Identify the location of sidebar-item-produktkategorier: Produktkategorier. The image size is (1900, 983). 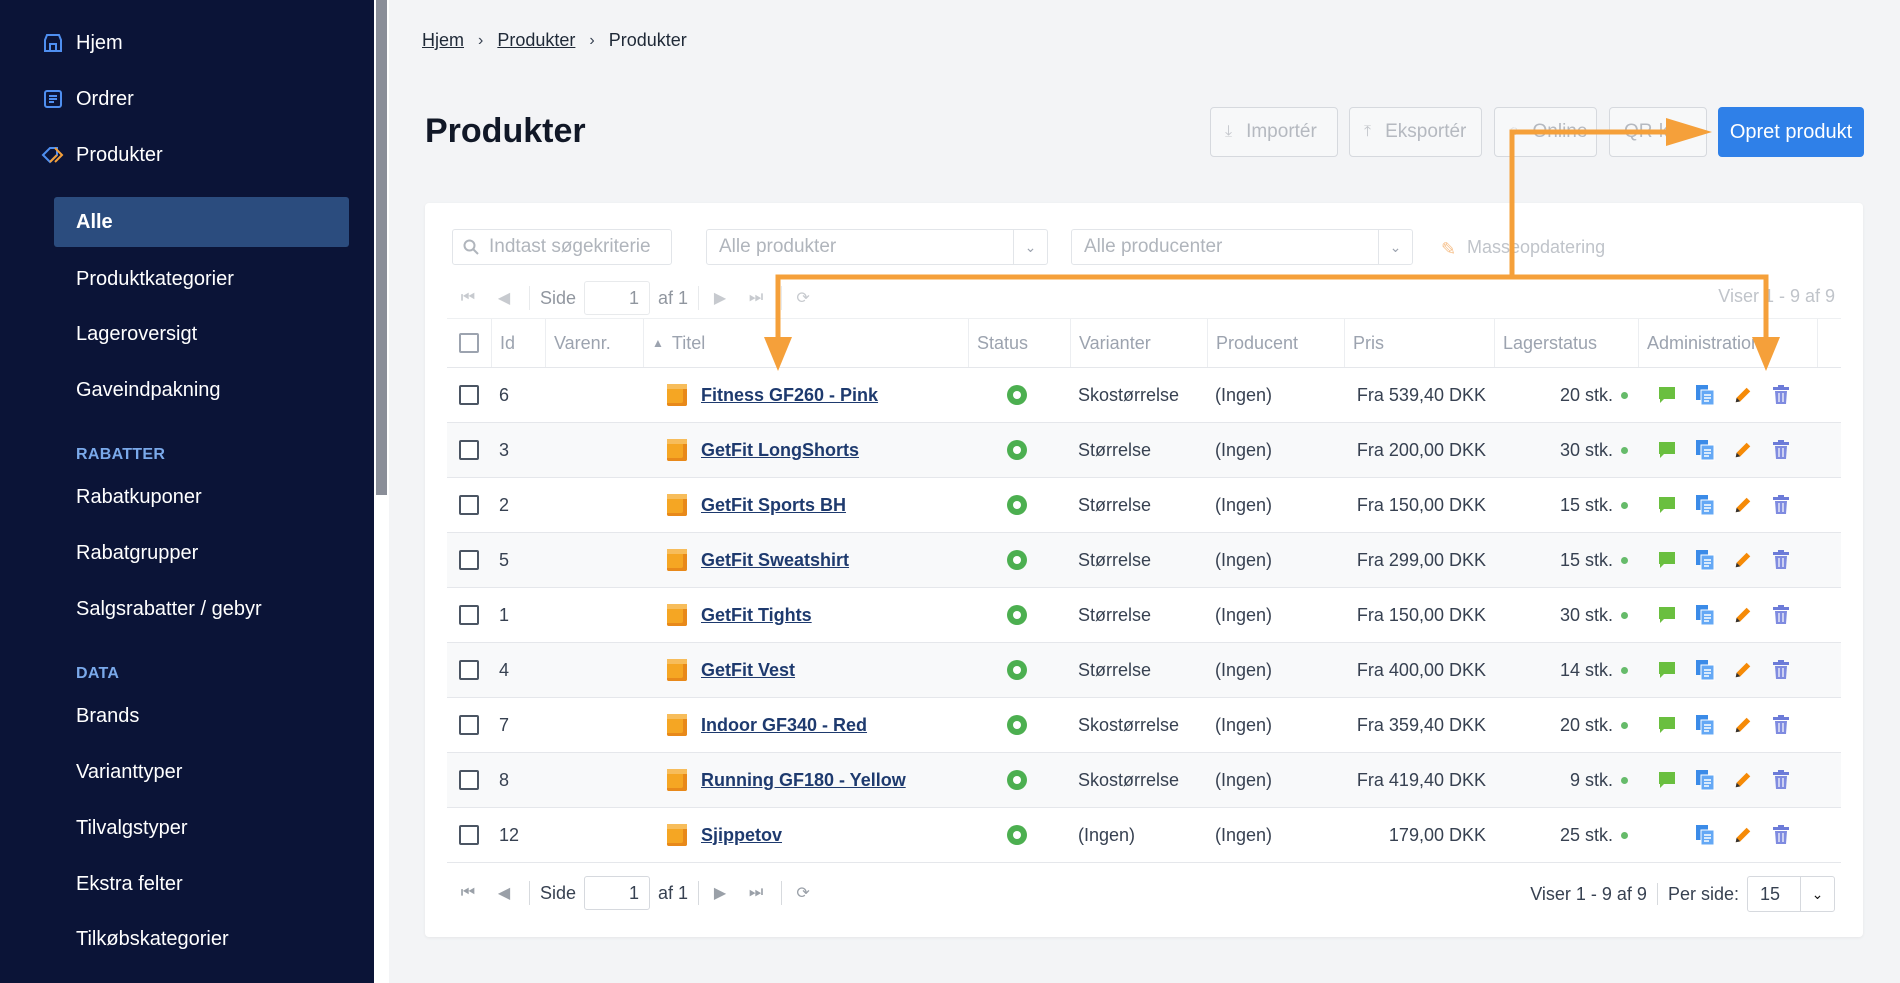
(201, 279).